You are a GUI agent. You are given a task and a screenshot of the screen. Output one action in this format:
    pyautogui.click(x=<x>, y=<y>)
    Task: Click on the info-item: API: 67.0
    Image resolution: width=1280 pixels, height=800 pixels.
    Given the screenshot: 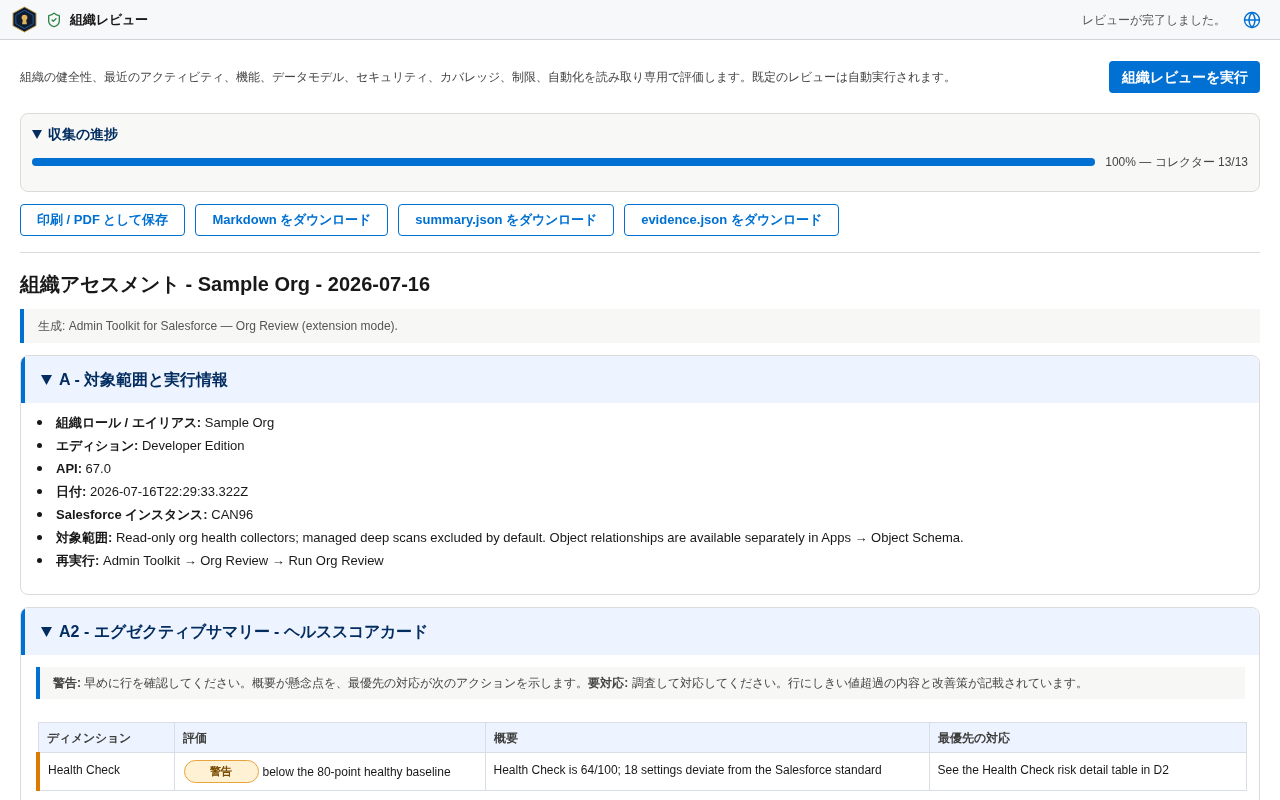 What is the action you would take?
    pyautogui.click(x=83, y=468)
    